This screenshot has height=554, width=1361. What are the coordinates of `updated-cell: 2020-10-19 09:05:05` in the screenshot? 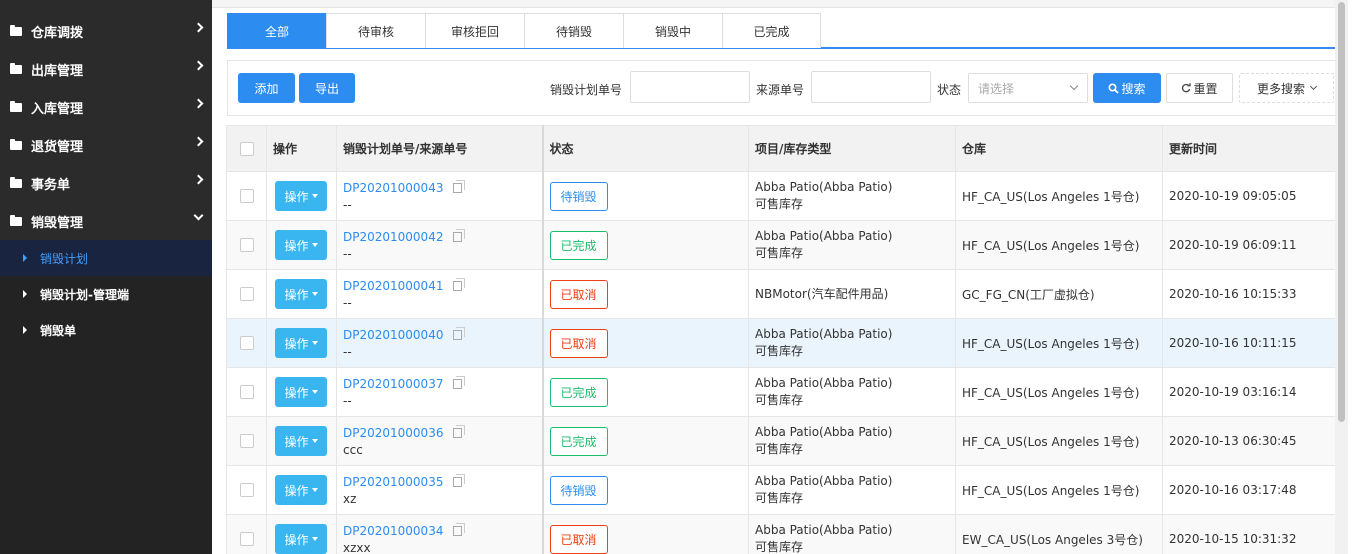 It's located at (1253, 196).